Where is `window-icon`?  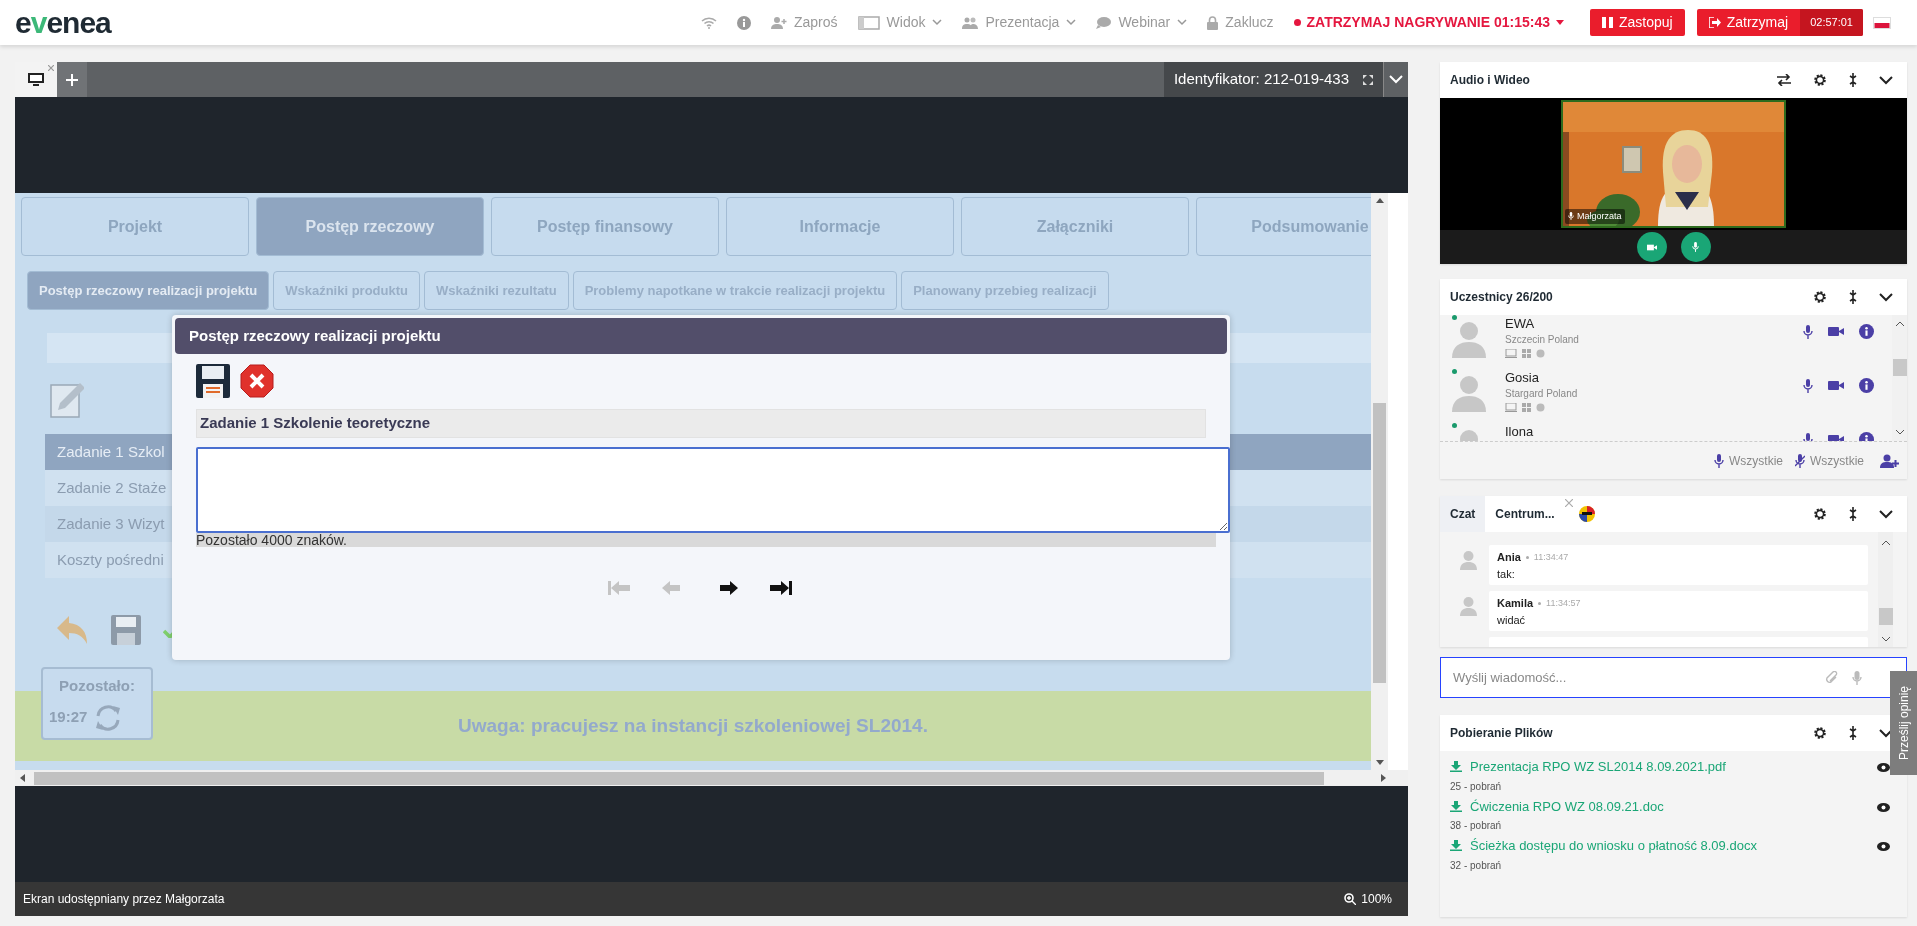
window-icon is located at coordinates (868, 22).